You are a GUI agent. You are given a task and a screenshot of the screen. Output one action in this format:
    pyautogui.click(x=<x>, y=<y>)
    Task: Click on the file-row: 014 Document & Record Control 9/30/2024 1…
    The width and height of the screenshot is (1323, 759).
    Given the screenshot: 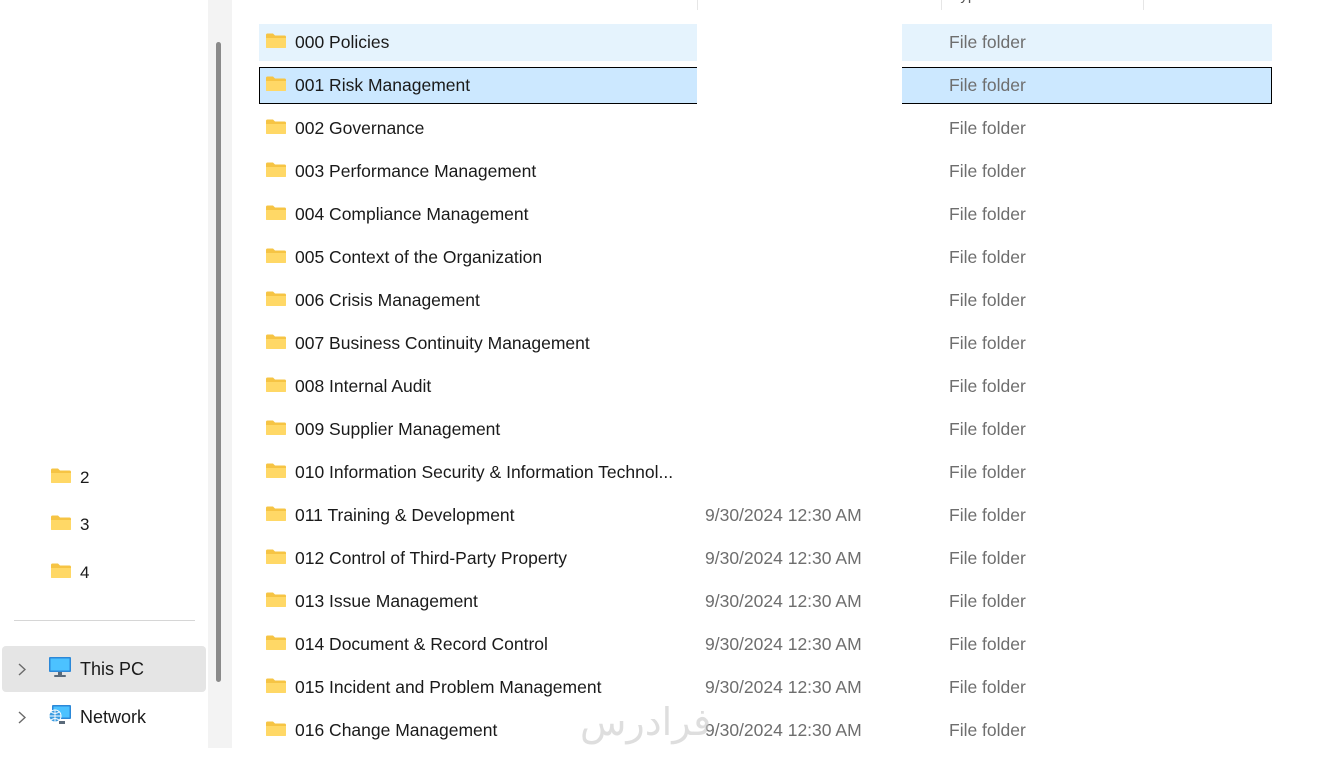 What is the action you would take?
    pyautogui.click(x=765, y=644)
    